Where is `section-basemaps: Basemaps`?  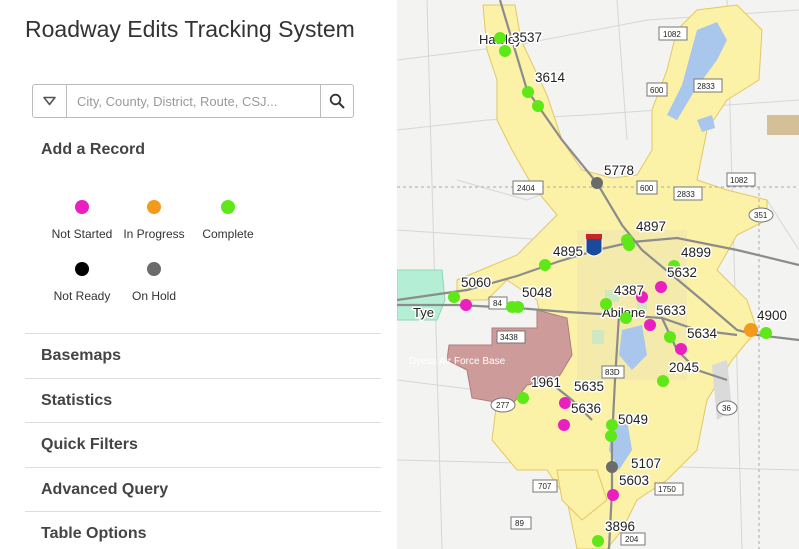 section-basemaps: Basemaps is located at coordinates (203, 355).